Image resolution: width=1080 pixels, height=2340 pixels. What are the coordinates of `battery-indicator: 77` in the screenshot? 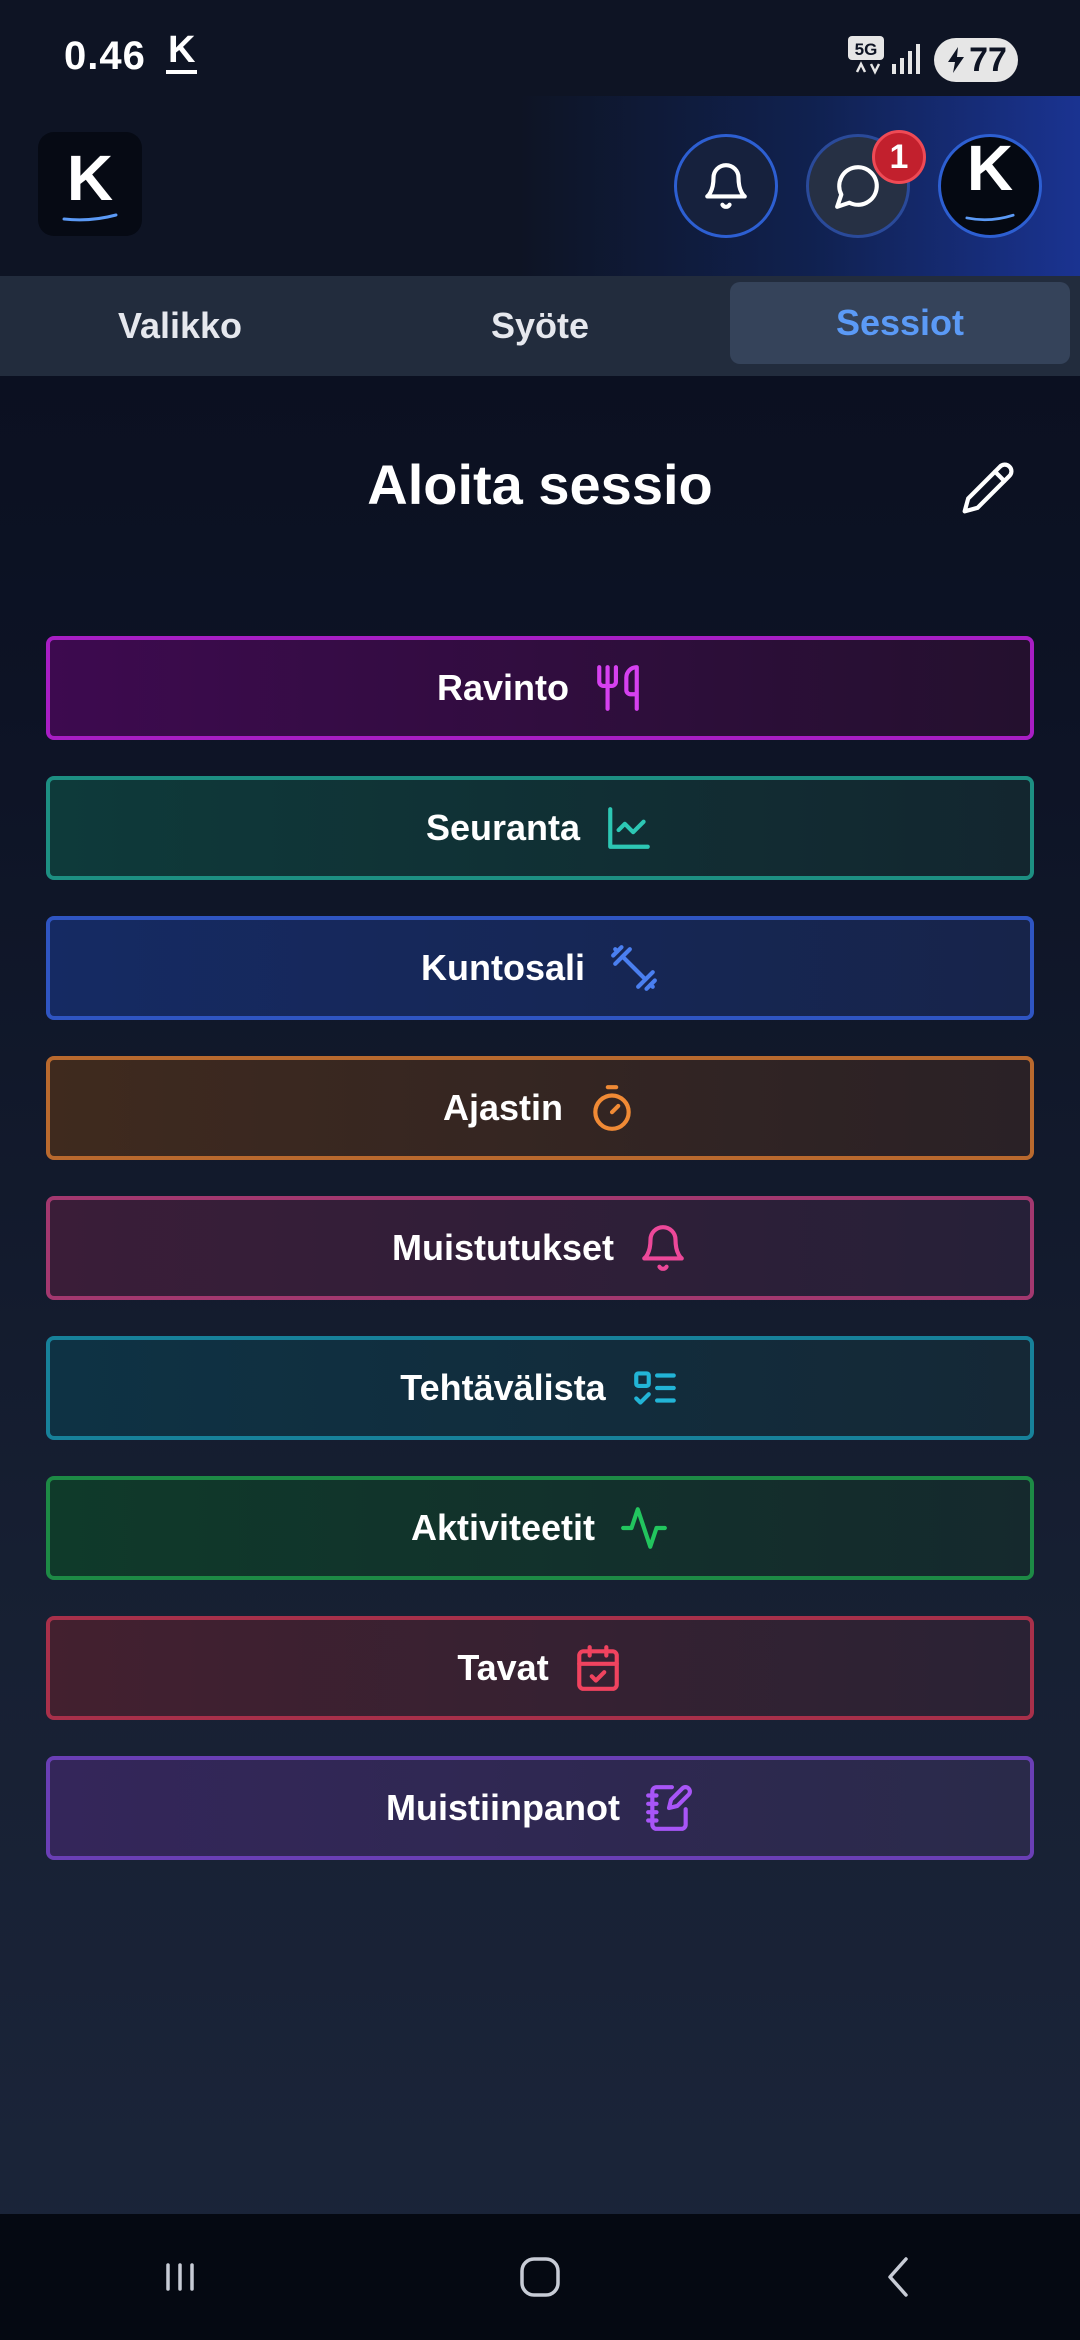 It's located at (976, 60).